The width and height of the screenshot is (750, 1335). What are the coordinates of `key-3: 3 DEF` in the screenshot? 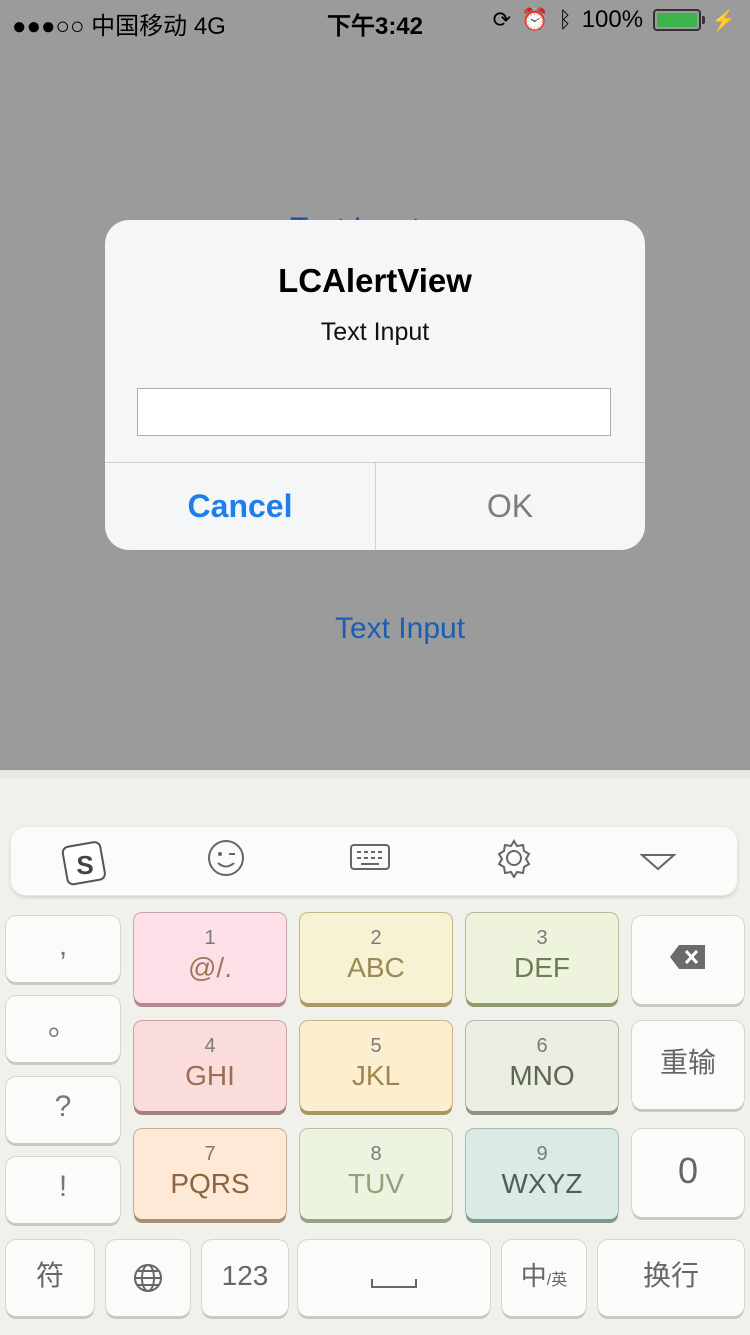 It's located at (542, 958).